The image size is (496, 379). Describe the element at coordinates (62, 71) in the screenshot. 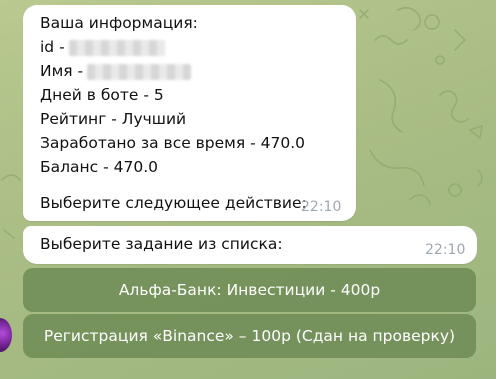

I see `user-name-label: Имя -` at that location.